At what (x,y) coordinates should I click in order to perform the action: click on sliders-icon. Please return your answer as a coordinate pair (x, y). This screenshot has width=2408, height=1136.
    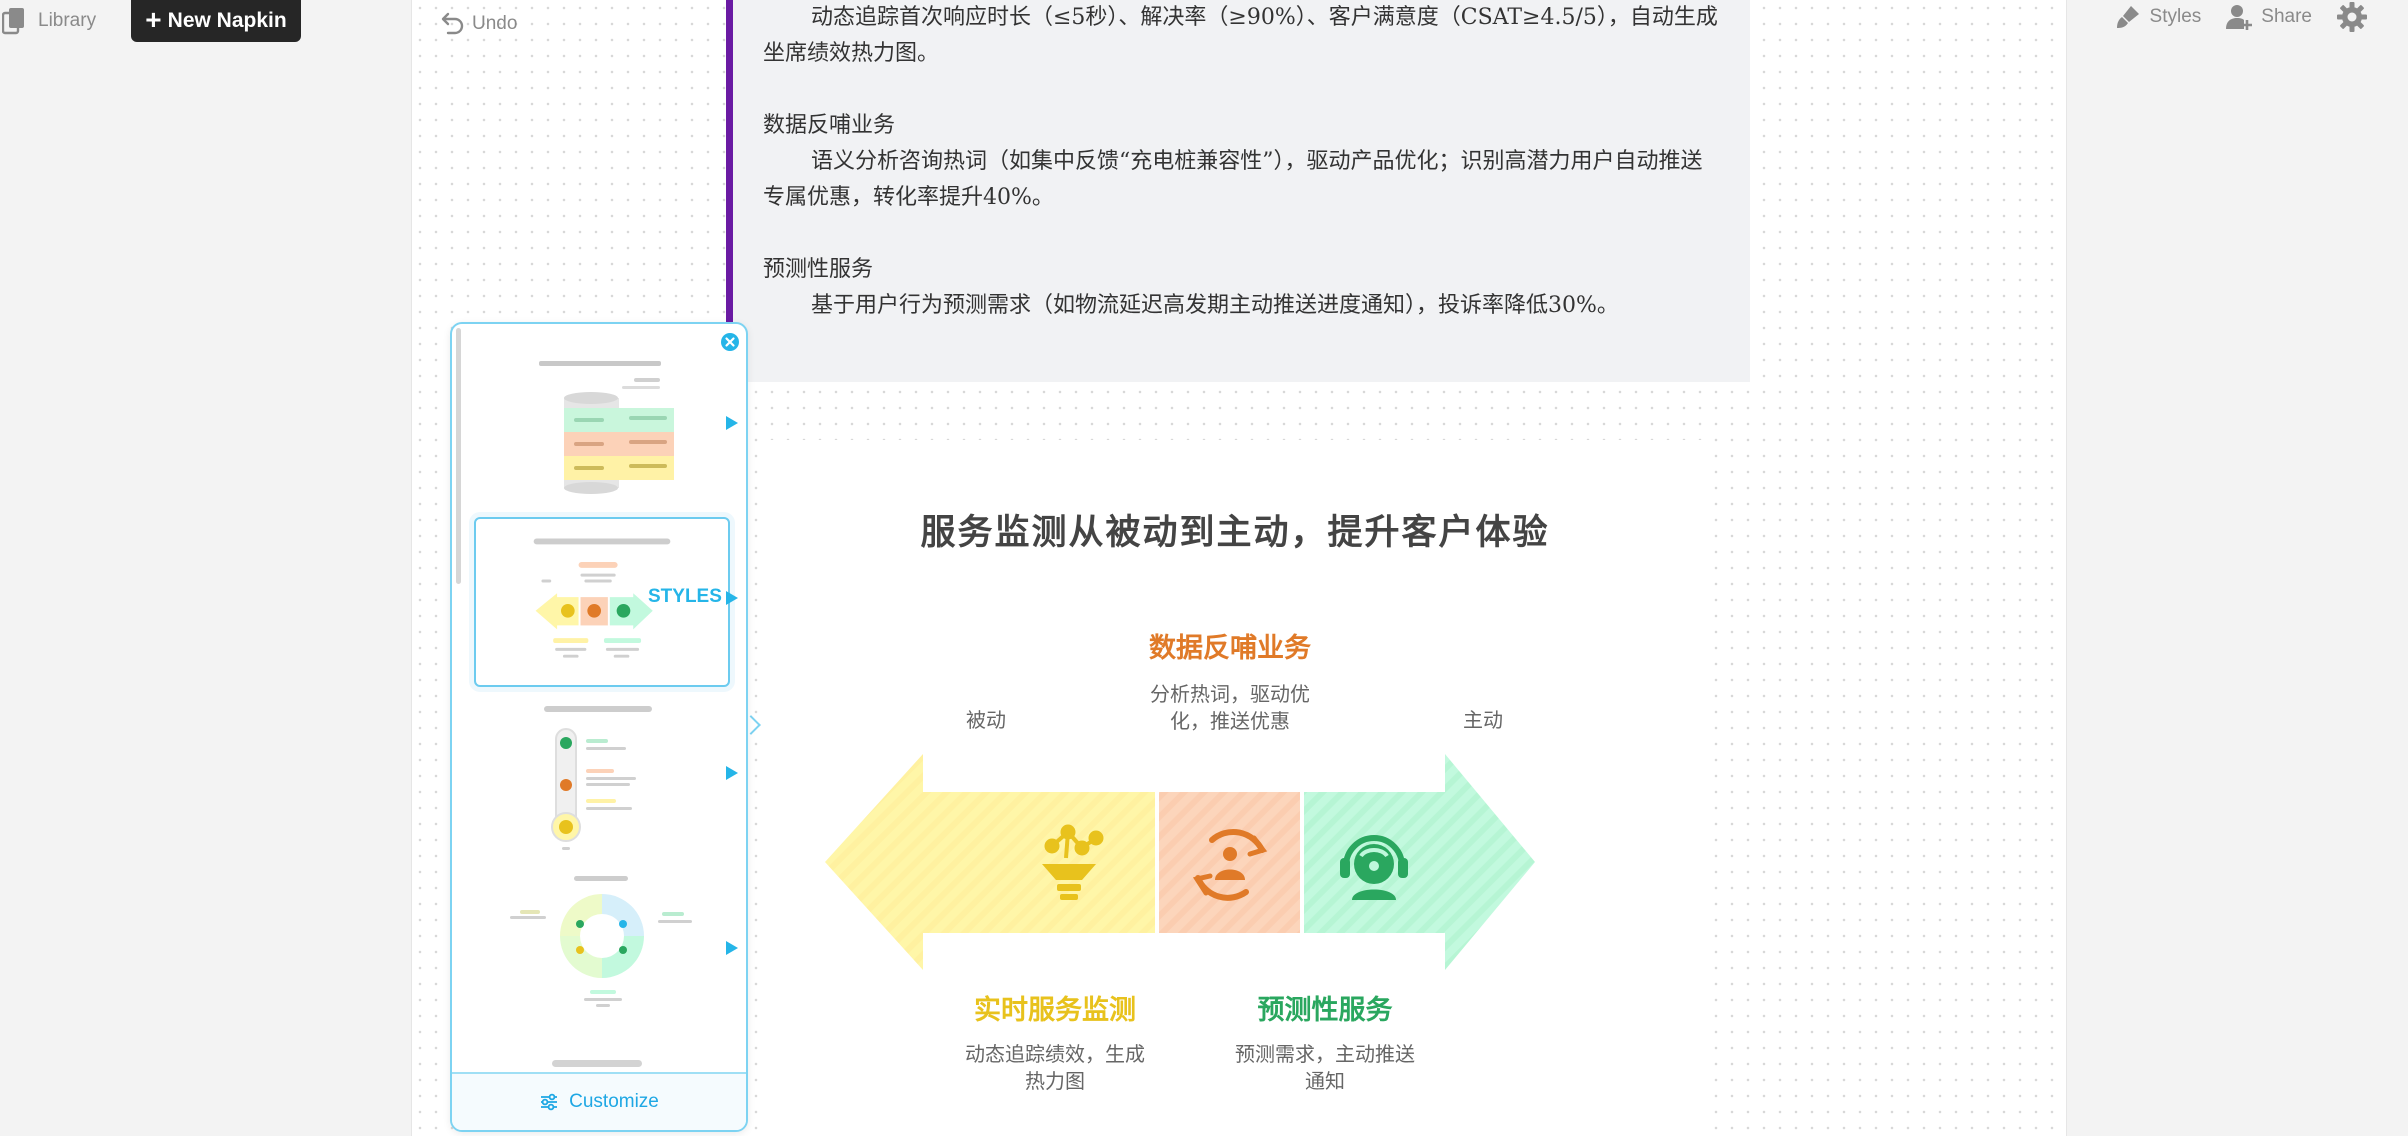
    Looking at the image, I should click on (549, 1102).